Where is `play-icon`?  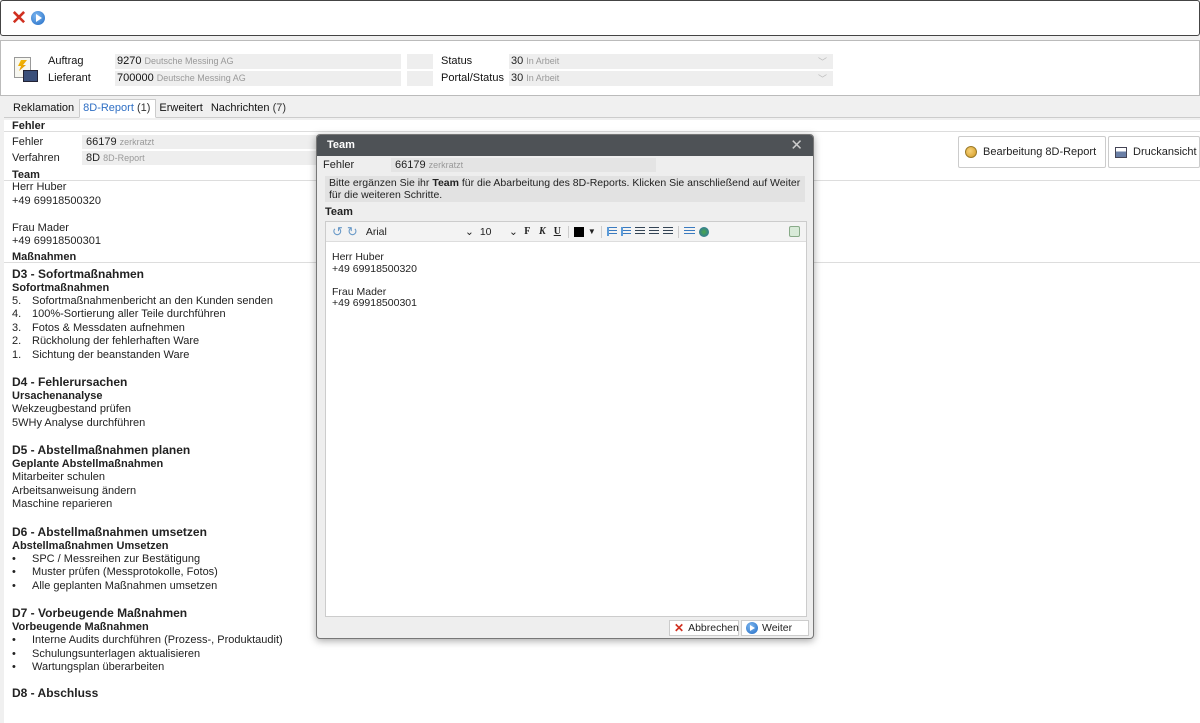 play-icon is located at coordinates (37, 18).